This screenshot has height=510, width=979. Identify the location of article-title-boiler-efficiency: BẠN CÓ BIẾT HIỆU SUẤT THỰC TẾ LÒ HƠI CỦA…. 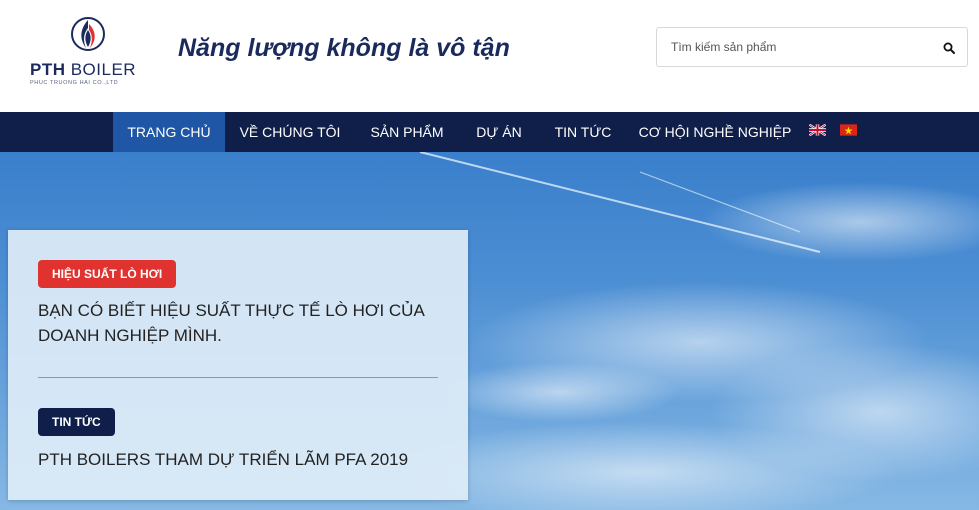
(238, 323).